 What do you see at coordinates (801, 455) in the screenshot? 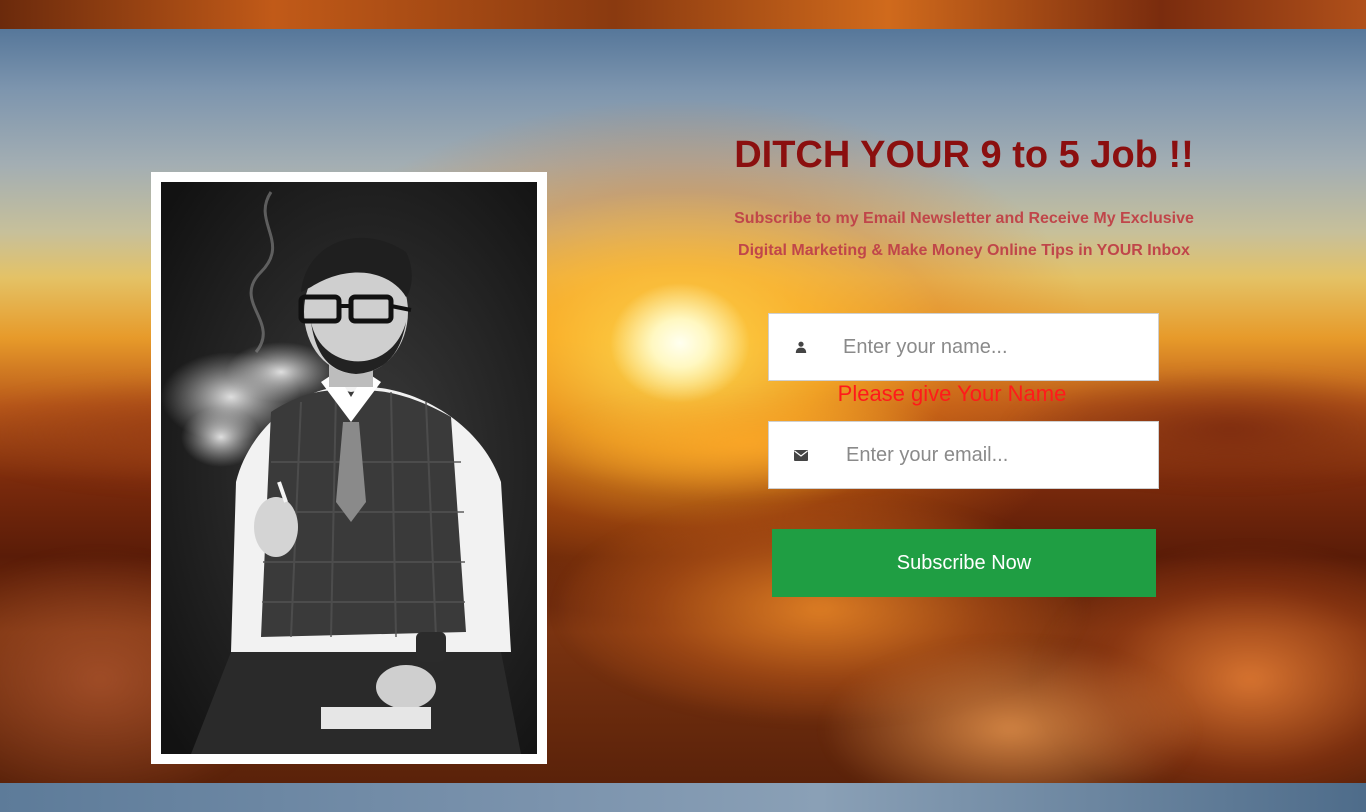
I see `envelope-icon` at bounding box center [801, 455].